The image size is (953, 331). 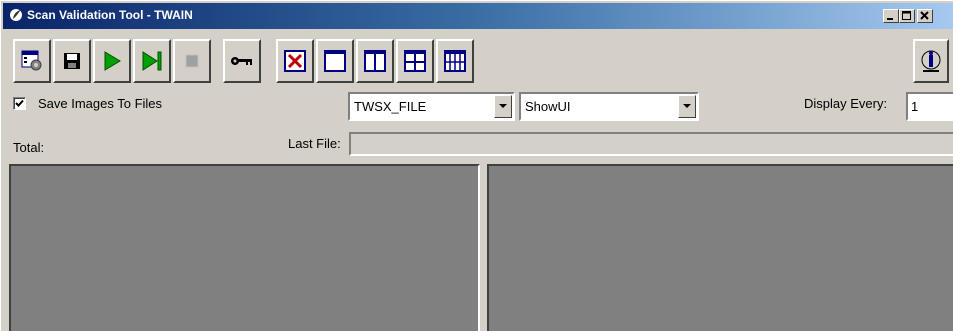 I want to click on ui-mode-value: ShowUI, so click(x=548, y=106).